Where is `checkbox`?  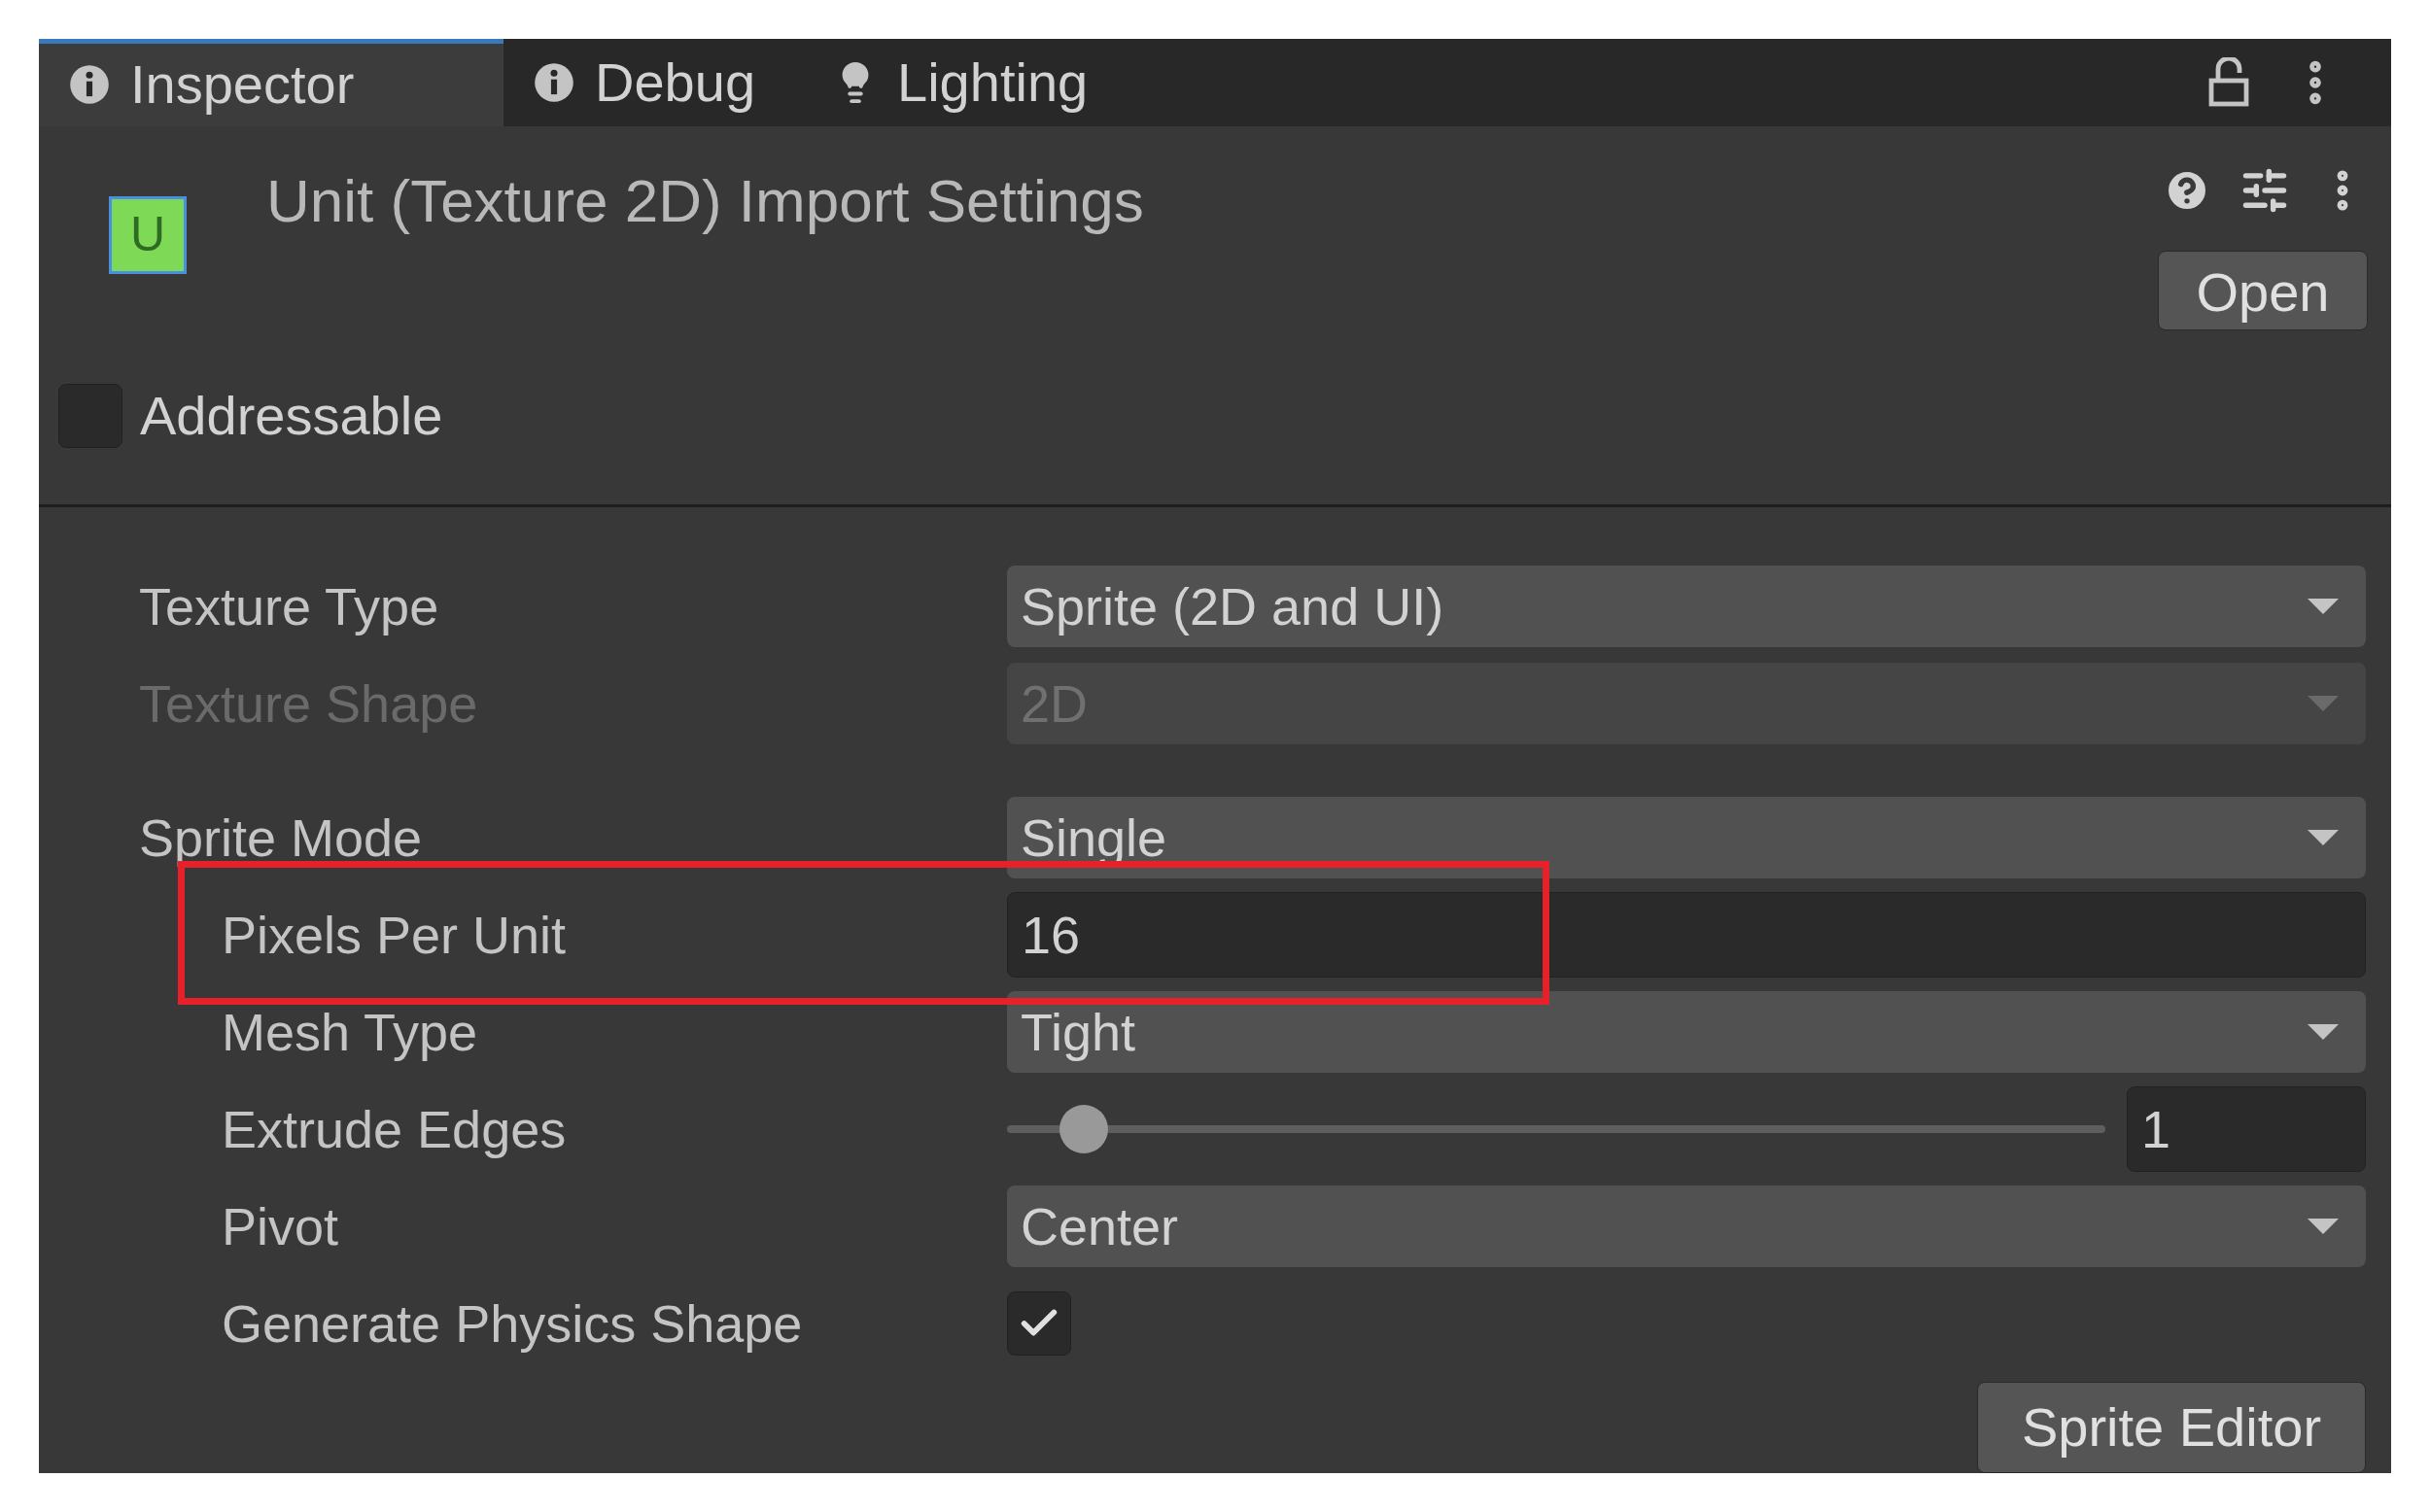
checkbox is located at coordinates (1039, 1323).